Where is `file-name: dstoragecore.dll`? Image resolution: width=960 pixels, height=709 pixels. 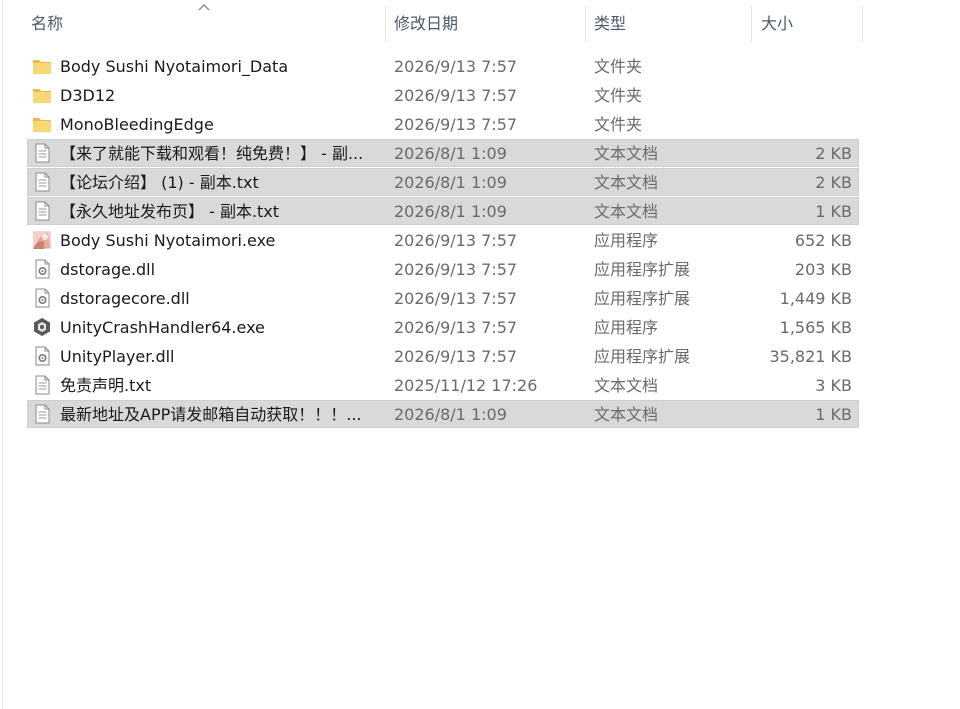
file-name: dstoragecore.dll is located at coordinates (125, 298).